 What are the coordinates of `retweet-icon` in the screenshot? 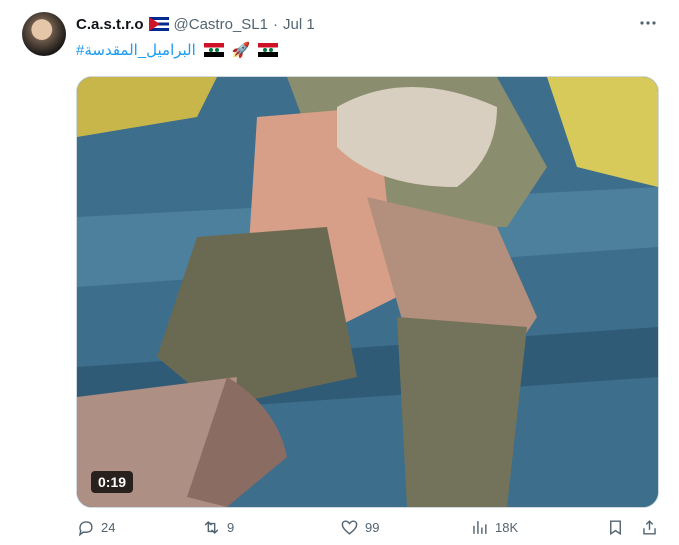 It's located at (211, 527).